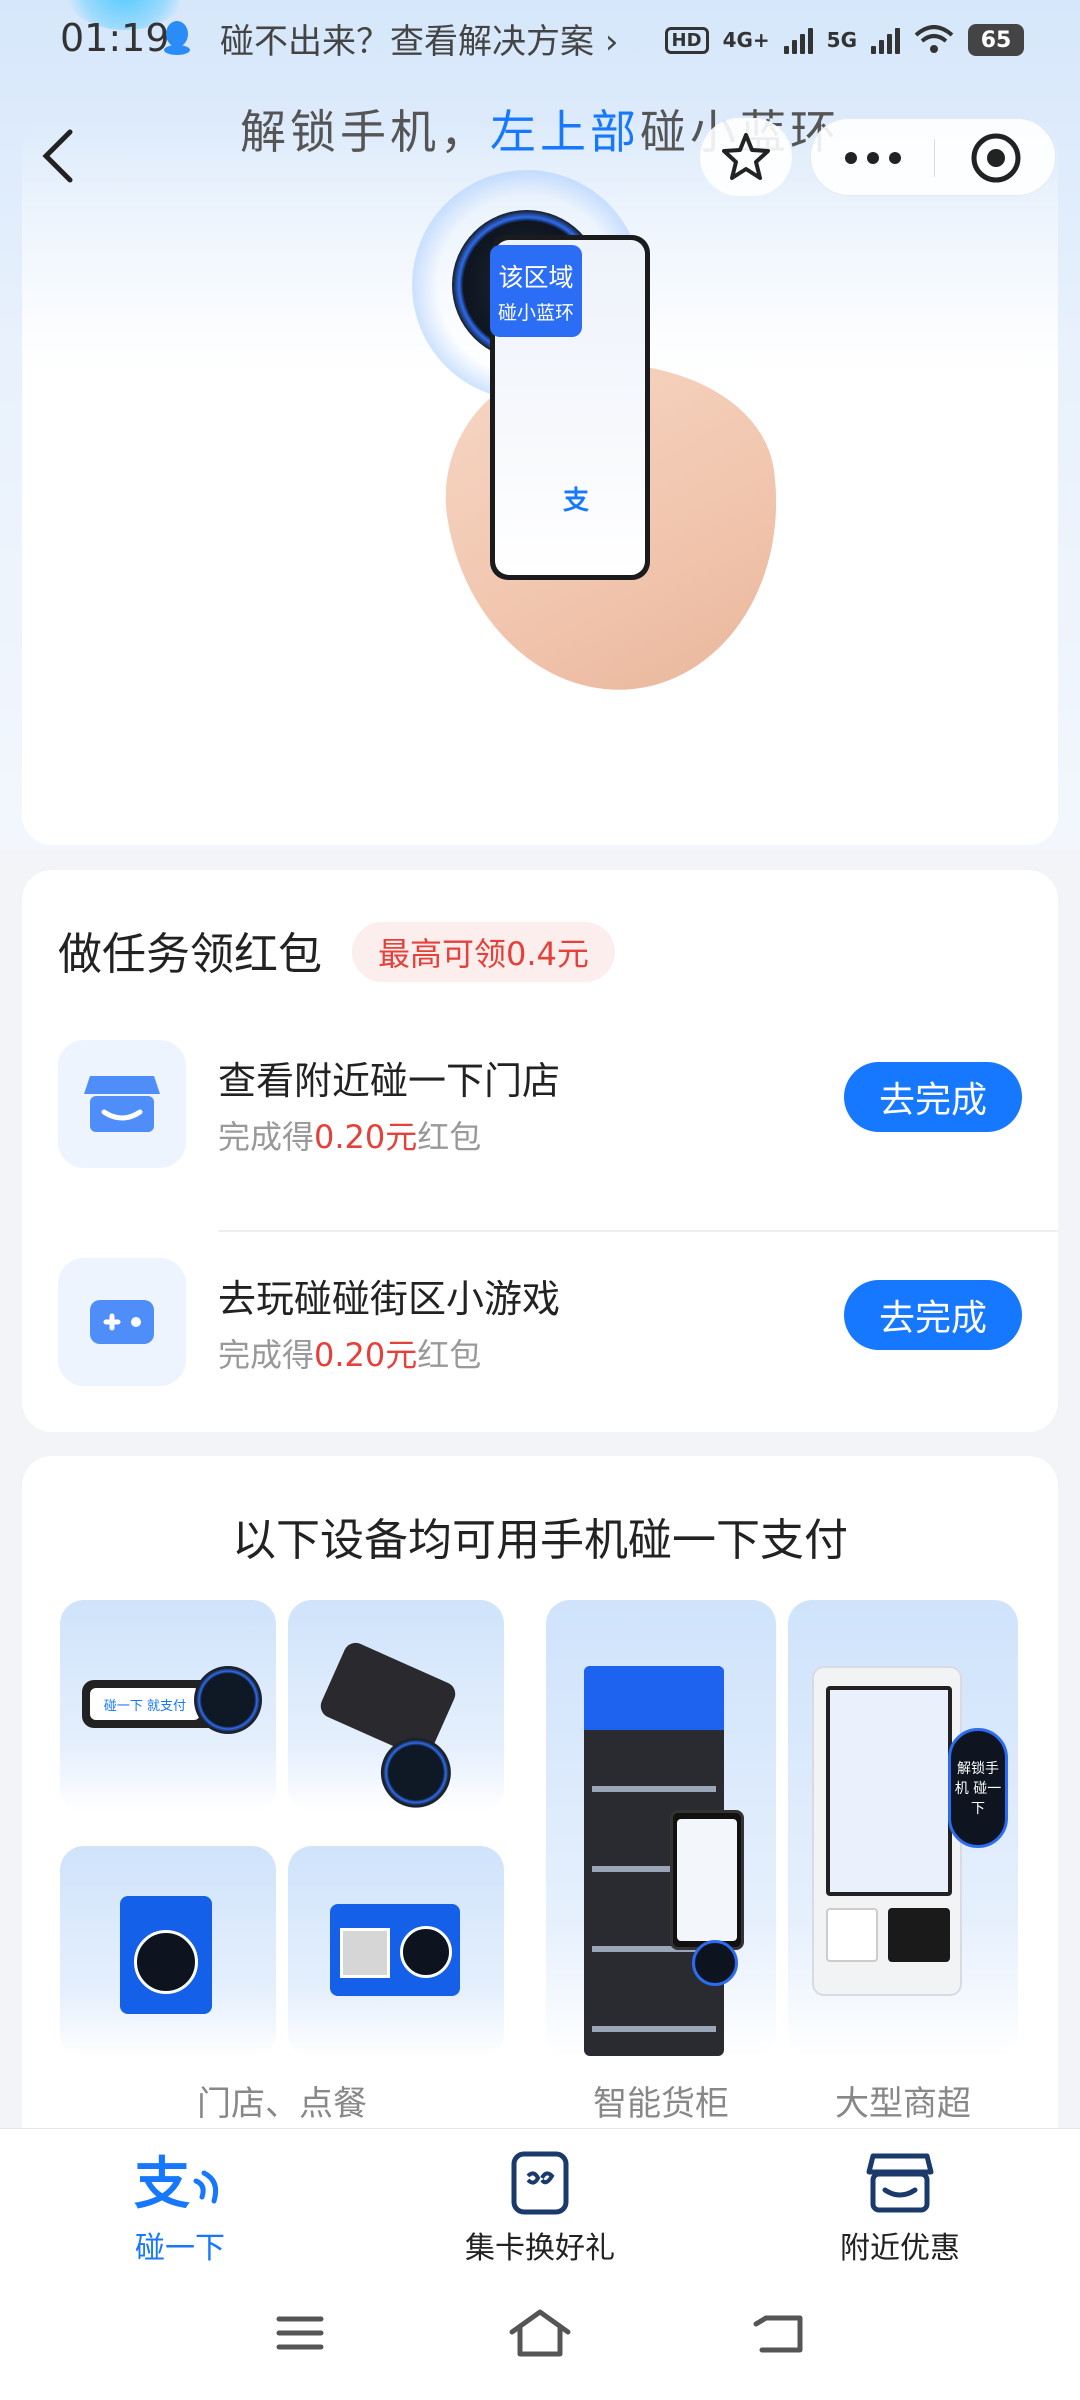 The height and width of the screenshot is (2400, 1080). What do you see at coordinates (934, 39) in the screenshot?
I see `wifi-icon` at bounding box center [934, 39].